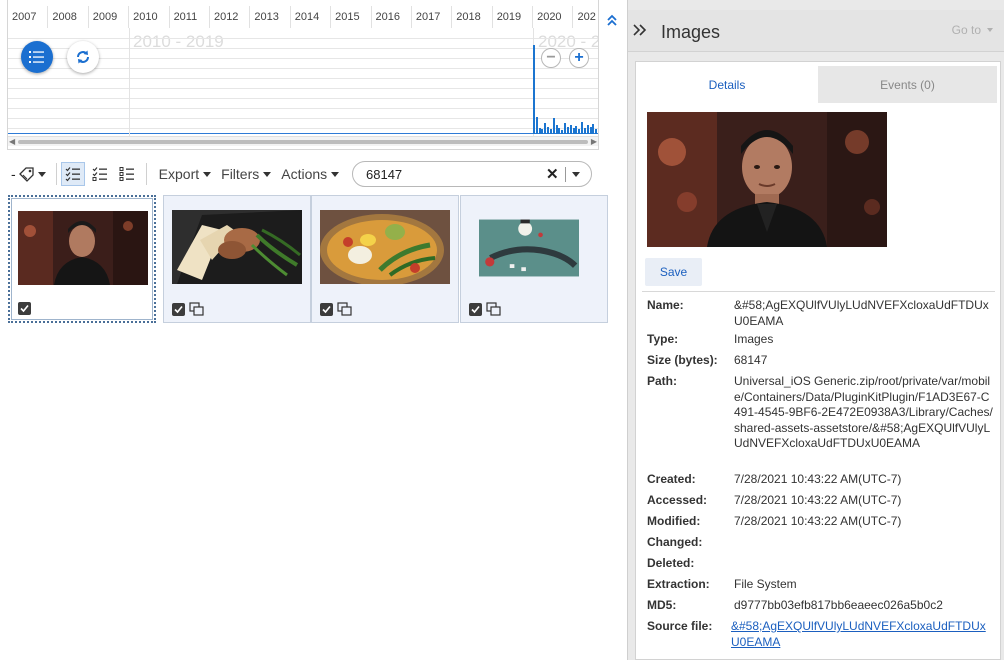 The image size is (1004, 660). I want to click on scroll-right-icon: ▶, so click(594, 141).